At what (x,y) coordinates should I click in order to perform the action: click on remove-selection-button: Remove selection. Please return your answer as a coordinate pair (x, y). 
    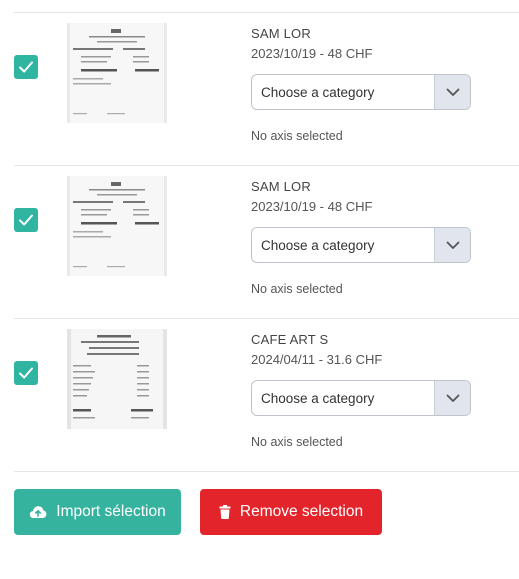
    Looking at the image, I should click on (291, 512).